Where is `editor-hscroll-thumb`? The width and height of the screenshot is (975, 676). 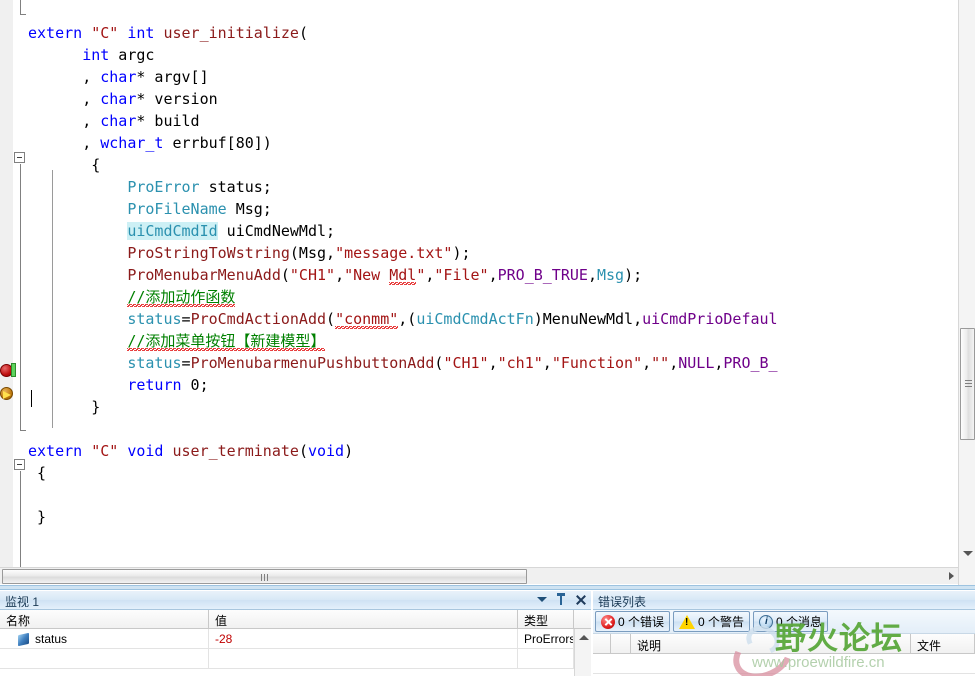 editor-hscroll-thumb is located at coordinates (264, 576).